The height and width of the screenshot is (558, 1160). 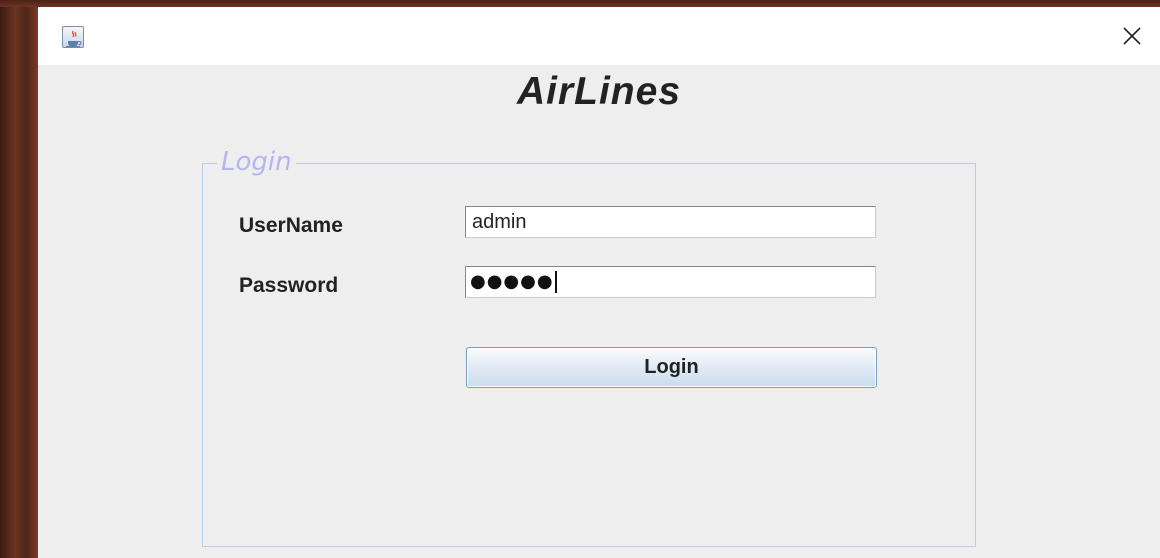 I want to click on title-bar, so click(x=599, y=36).